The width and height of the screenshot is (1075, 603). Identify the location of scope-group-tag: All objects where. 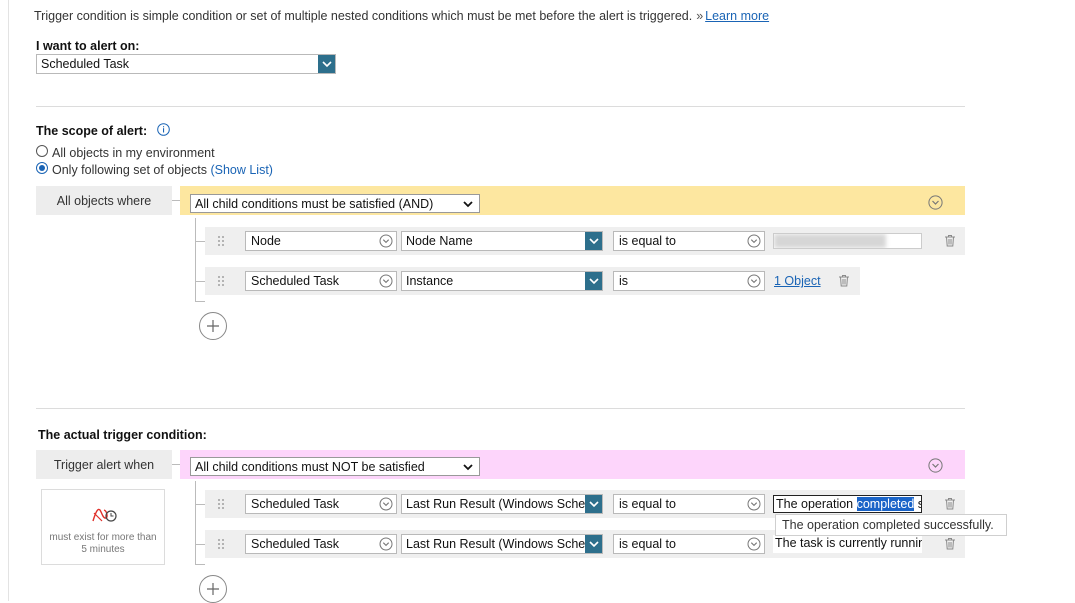
(104, 200).